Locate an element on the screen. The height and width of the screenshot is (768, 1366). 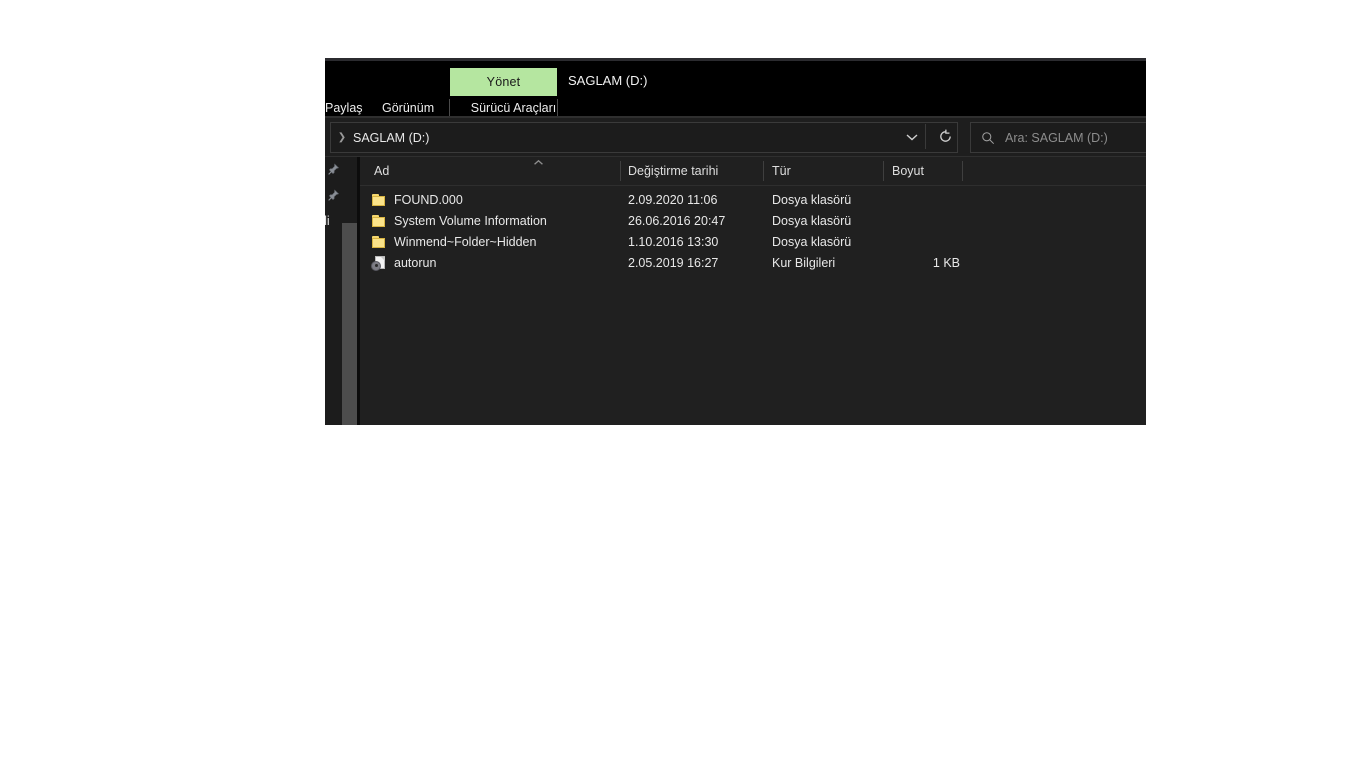
address-bar-row: ❯ SAGLAM (D:) Ara: SAGLAM (D:) is located at coordinates (735, 138).